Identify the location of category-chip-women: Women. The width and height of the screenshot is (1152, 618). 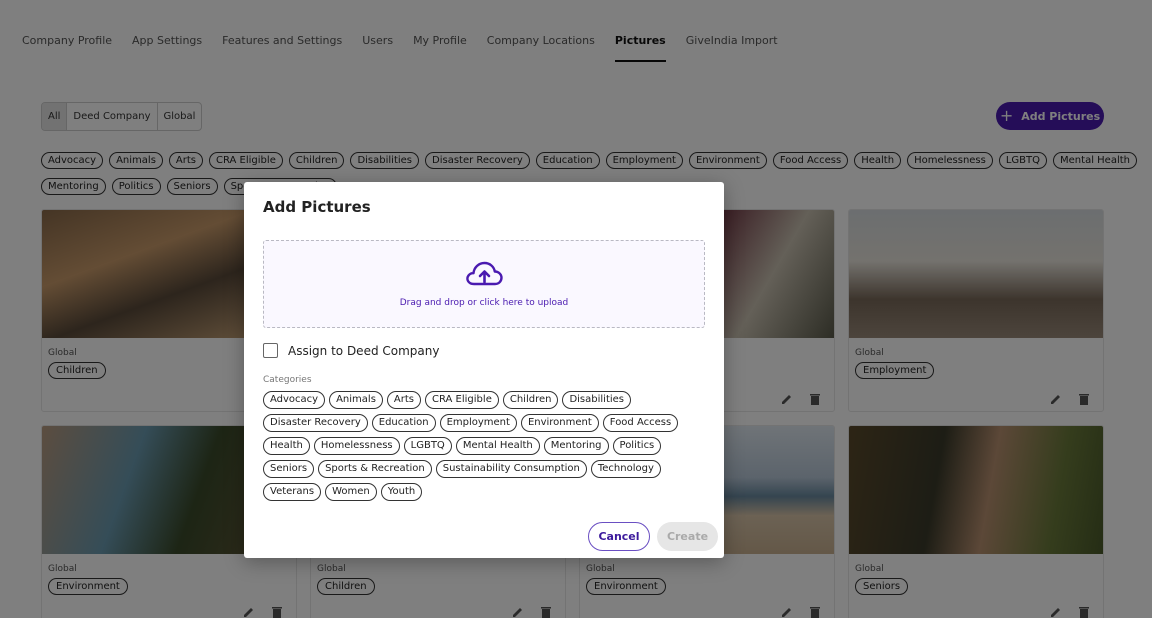
(351, 492).